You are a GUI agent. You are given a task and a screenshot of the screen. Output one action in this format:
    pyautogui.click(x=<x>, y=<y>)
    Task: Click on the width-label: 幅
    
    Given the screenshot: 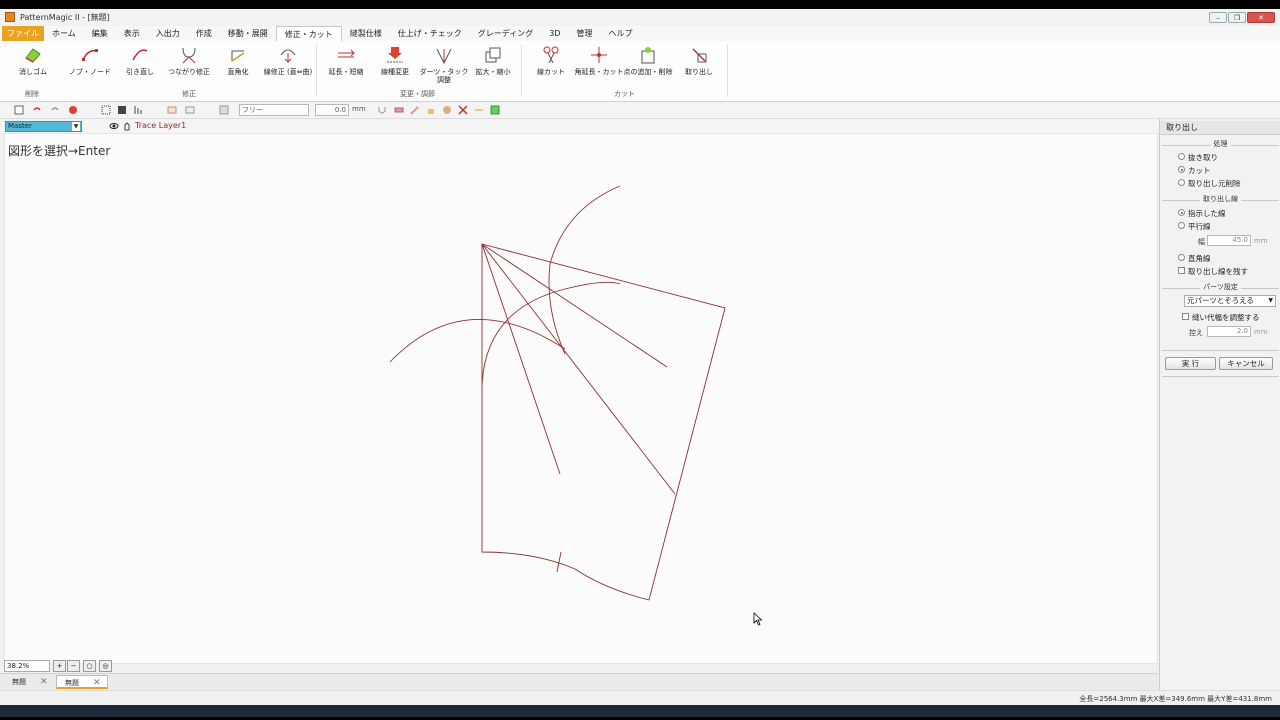 What is the action you would take?
    pyautogui.click(x=1201, y=242)
    